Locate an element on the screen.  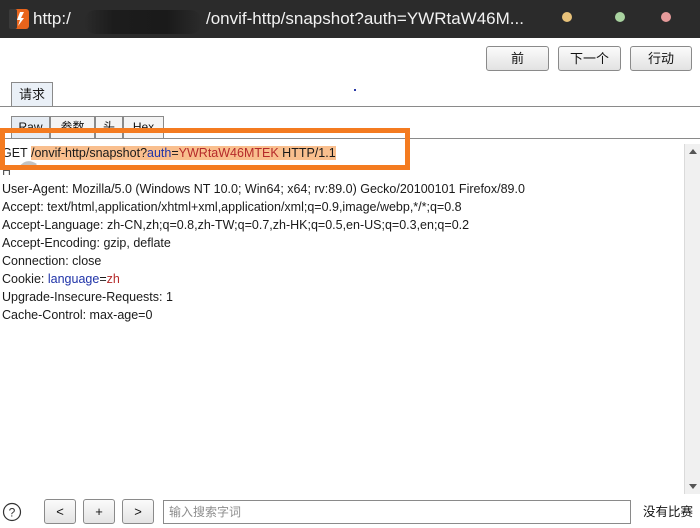
help-icon: ? is located at coordinates (12, 512).